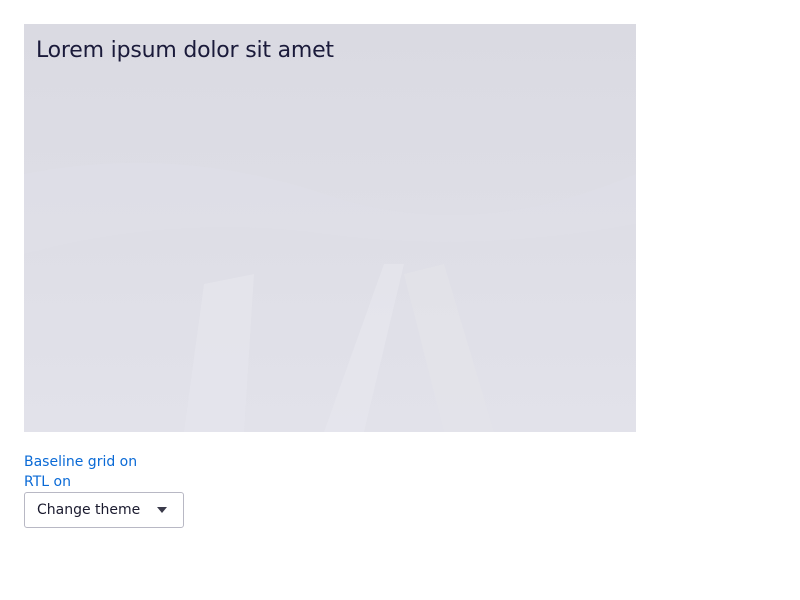  Describe the element at coordinates (89, 510) in the screenshot. I see `change-theme-label: Change theme` at that location.